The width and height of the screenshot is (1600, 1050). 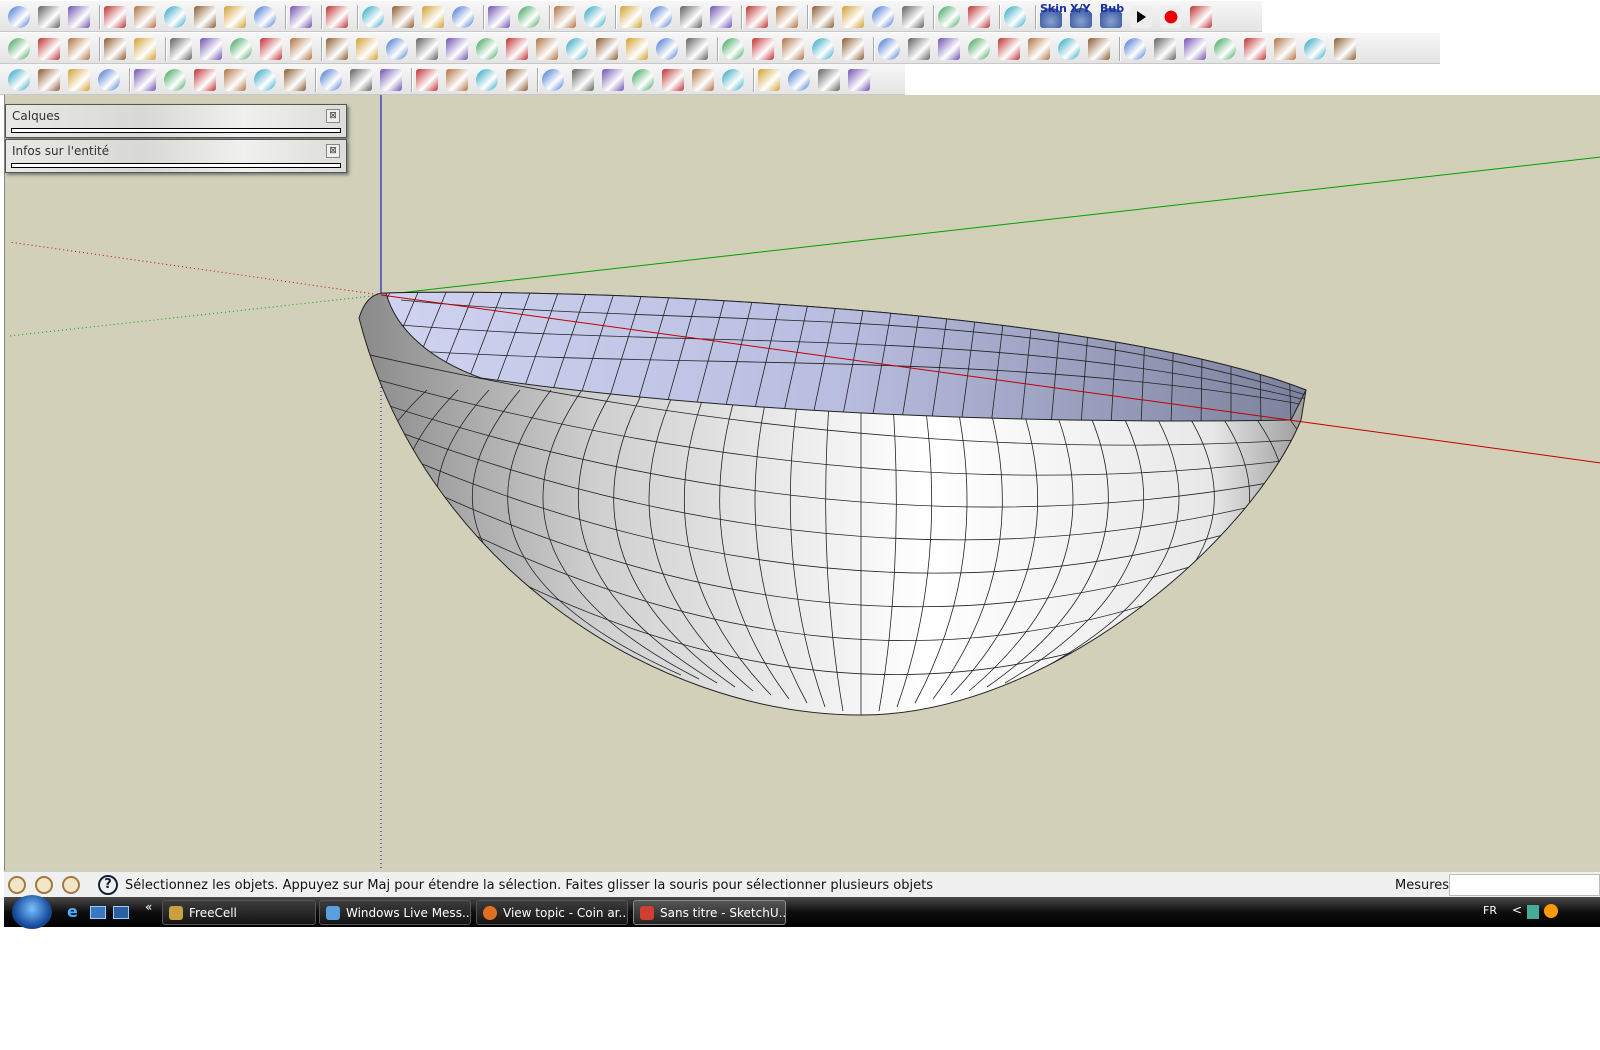 I want to click on select-a-icon, so click(x=631, y=17).